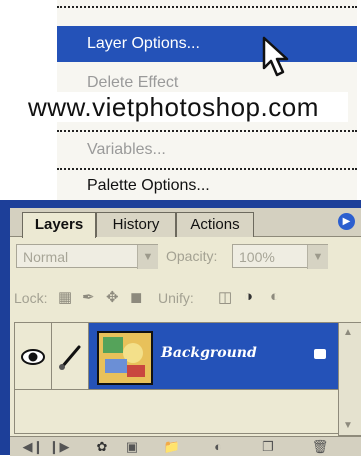 This screenshot has width=361, height=456. Describe the element at coordinates (59, 446) in the screenshot. I see `next-icon: ❙▶` at that location.